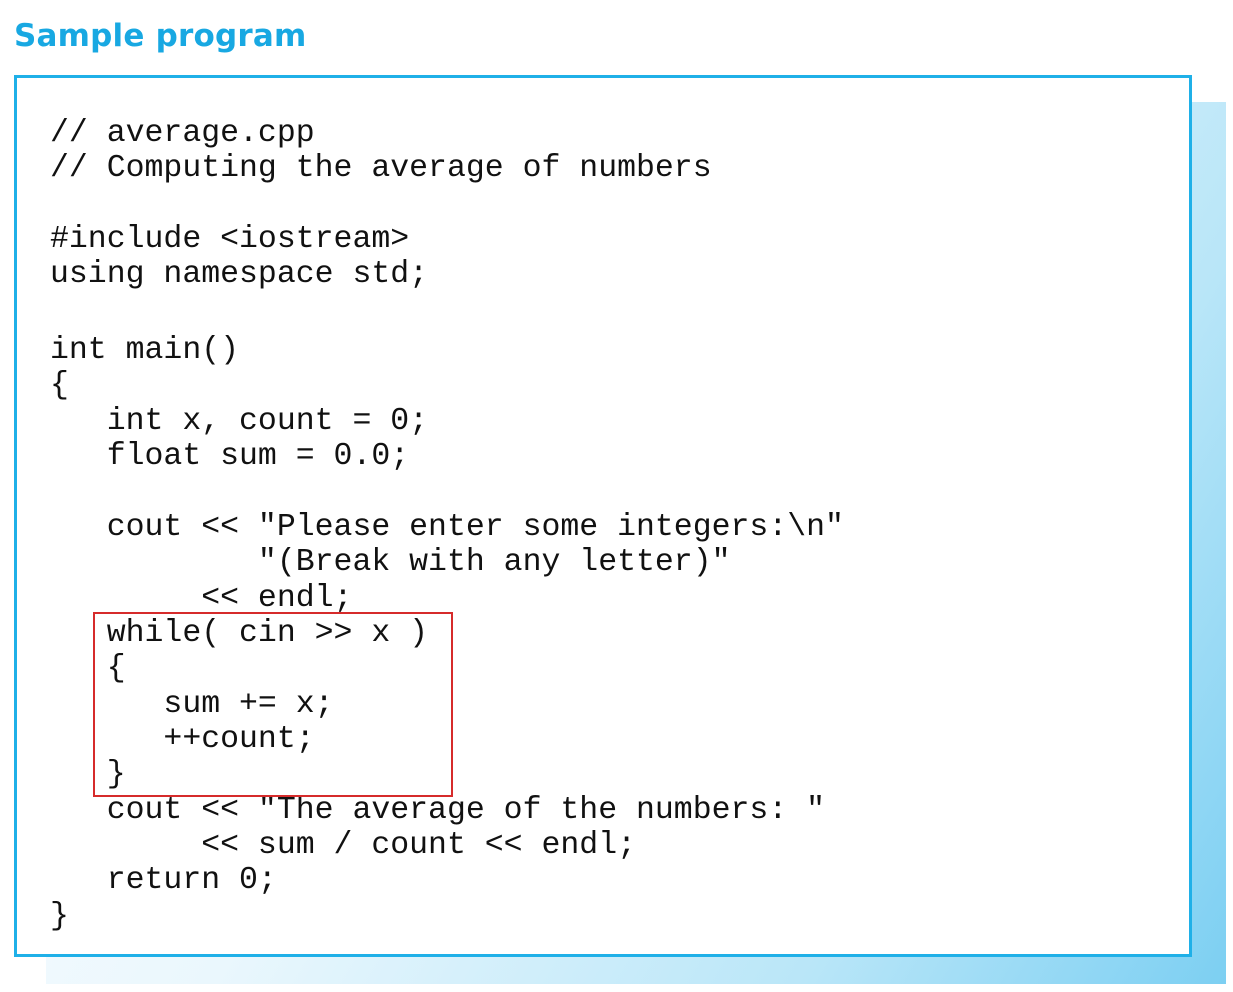 This screenshot has width=1233, height=992. I want to click on code-line: cout << "Please enter some integers:\n", so click(447, 527).